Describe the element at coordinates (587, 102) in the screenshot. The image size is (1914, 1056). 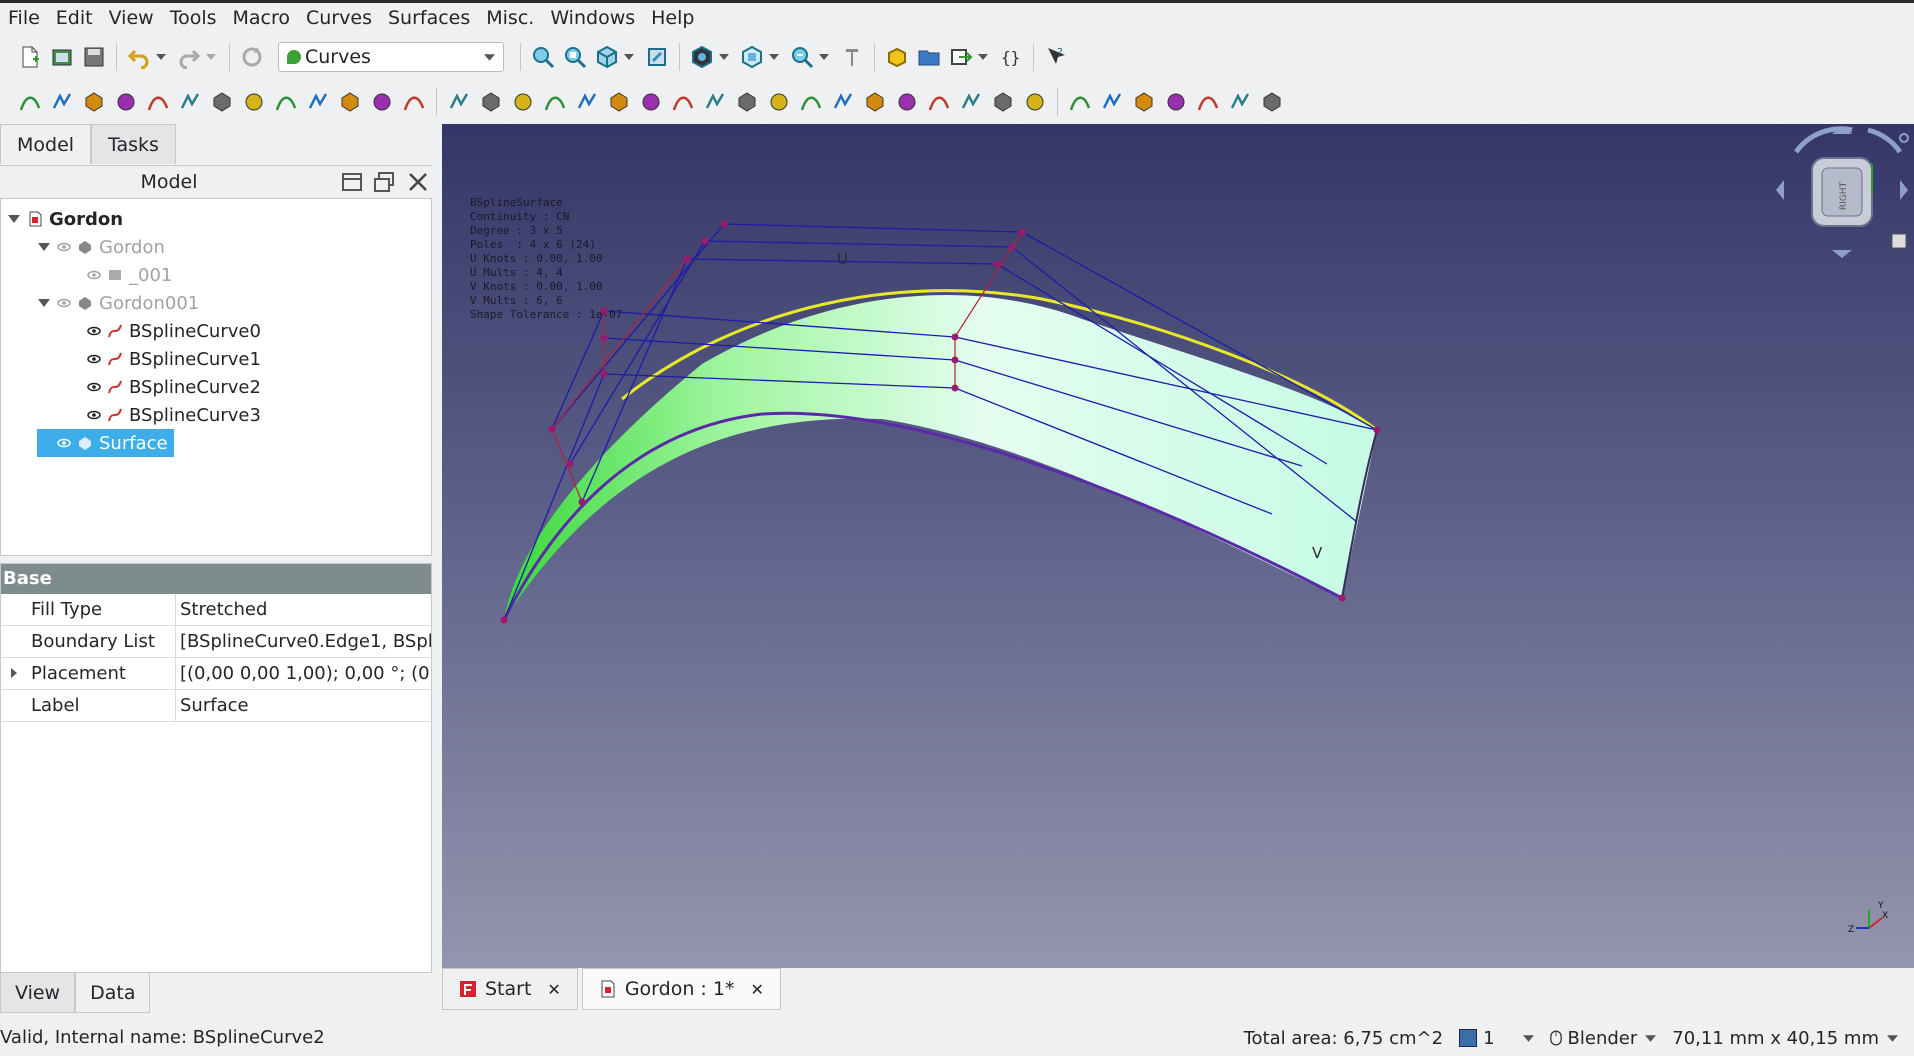
I see `curve-on-surface-icon` at that location.